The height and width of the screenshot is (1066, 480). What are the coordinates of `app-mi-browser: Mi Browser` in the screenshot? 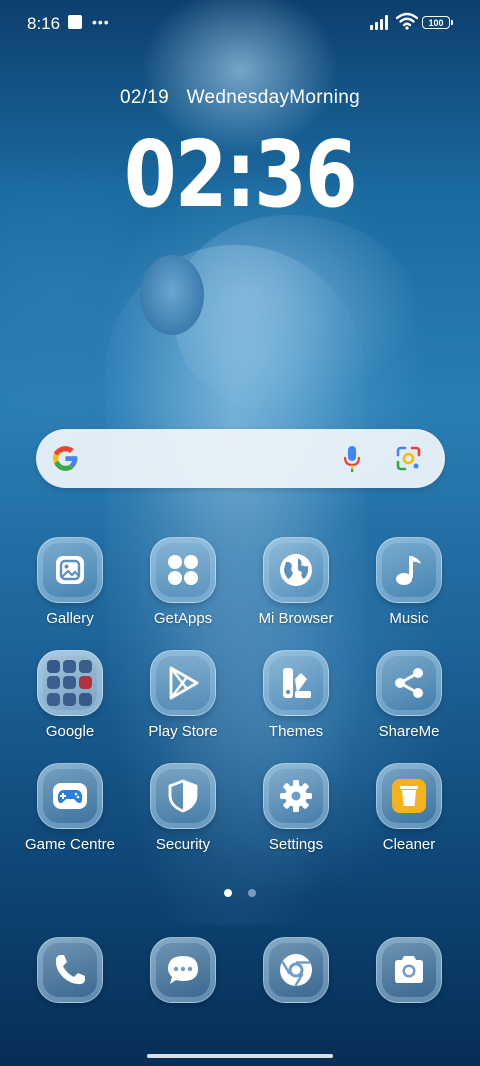 It's located at (296, 582).